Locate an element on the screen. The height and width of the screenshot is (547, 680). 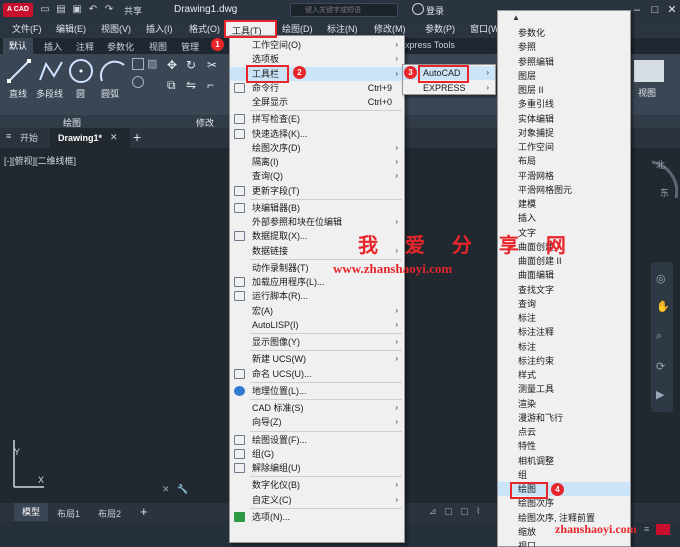
menu-format: 格式(O) is located at coordinates (204, 28).